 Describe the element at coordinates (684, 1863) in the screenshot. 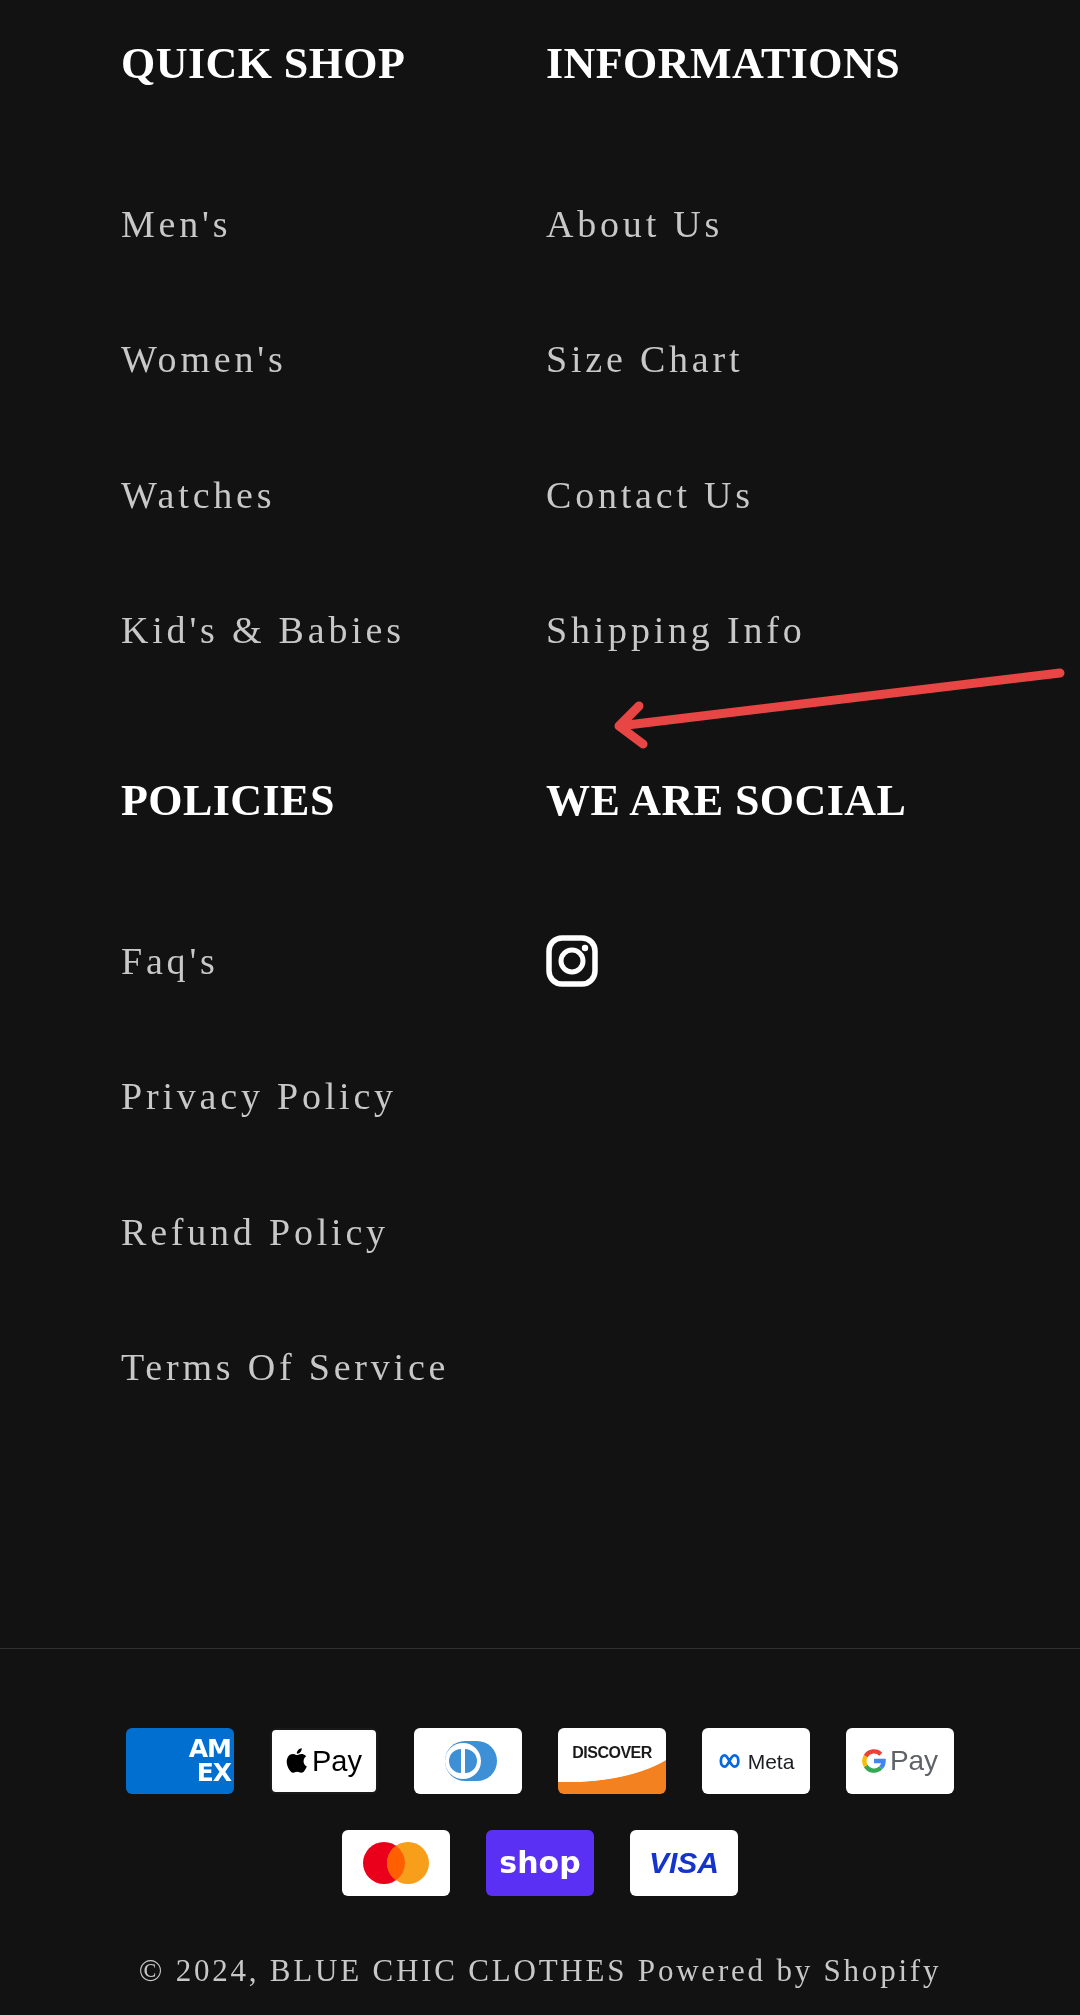

I see `logo-text: VISA` at that location.